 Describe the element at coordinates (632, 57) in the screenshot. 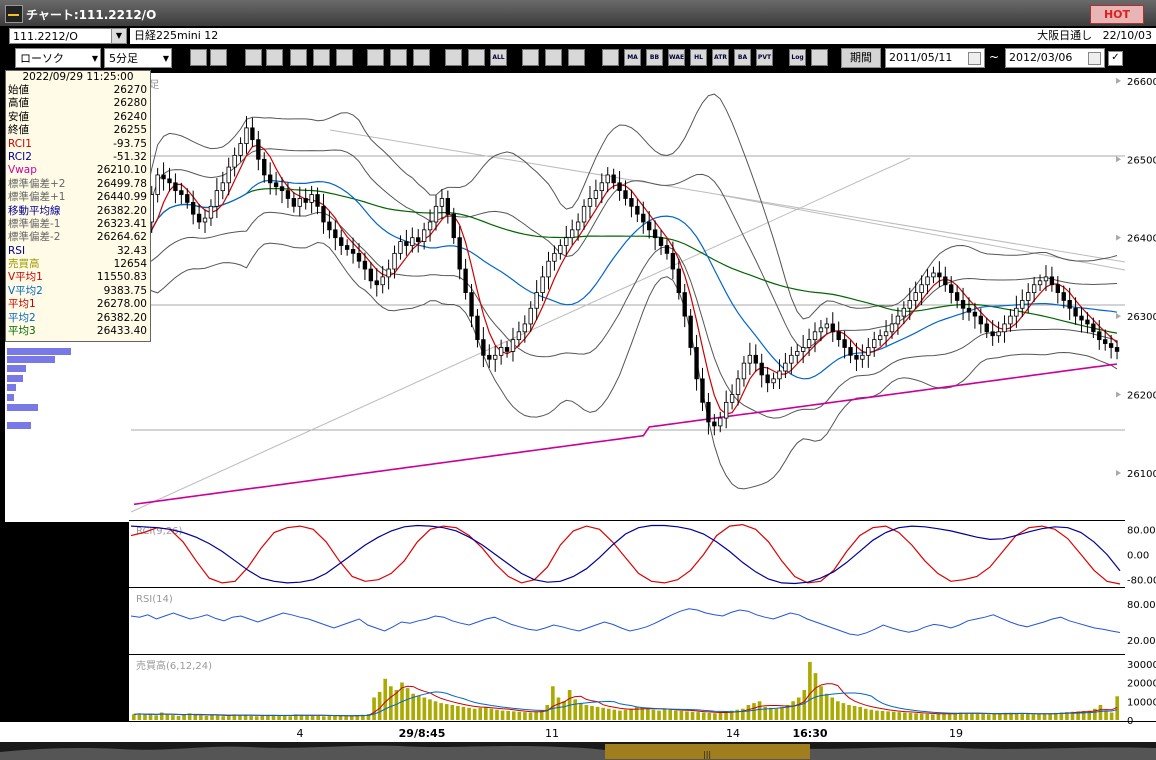

I see `ma-icon: MA` at that location.